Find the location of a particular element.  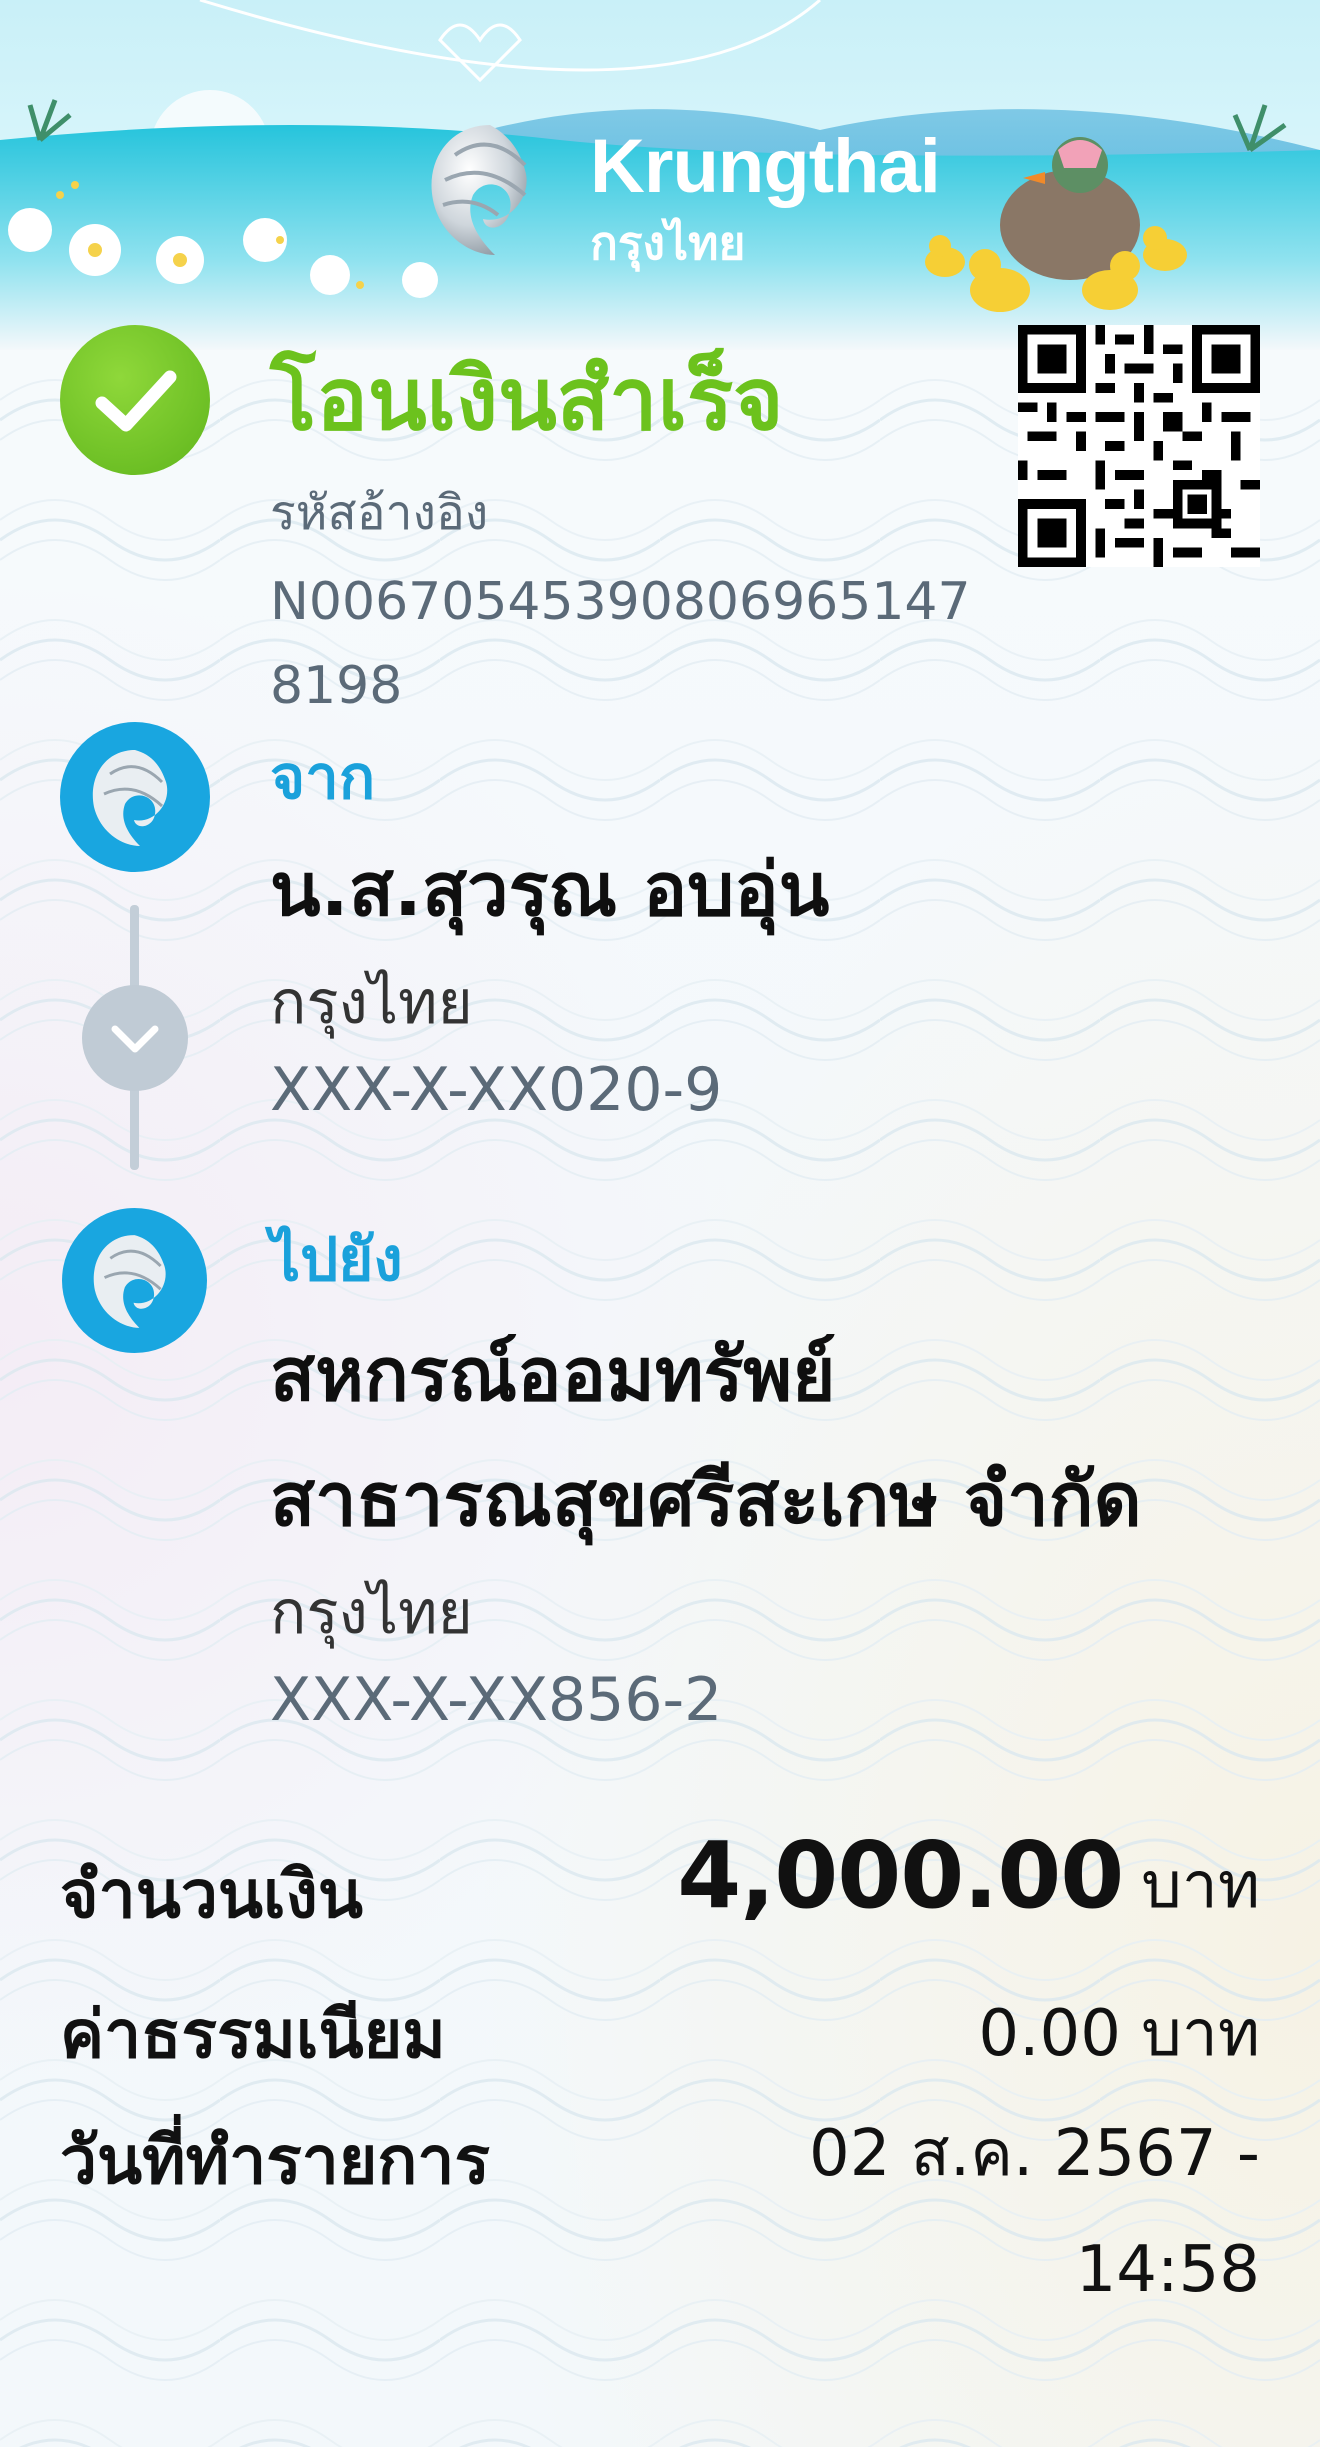

receiver-account: XXX-X-XX856-2 is located at coordinates (496, 1700).